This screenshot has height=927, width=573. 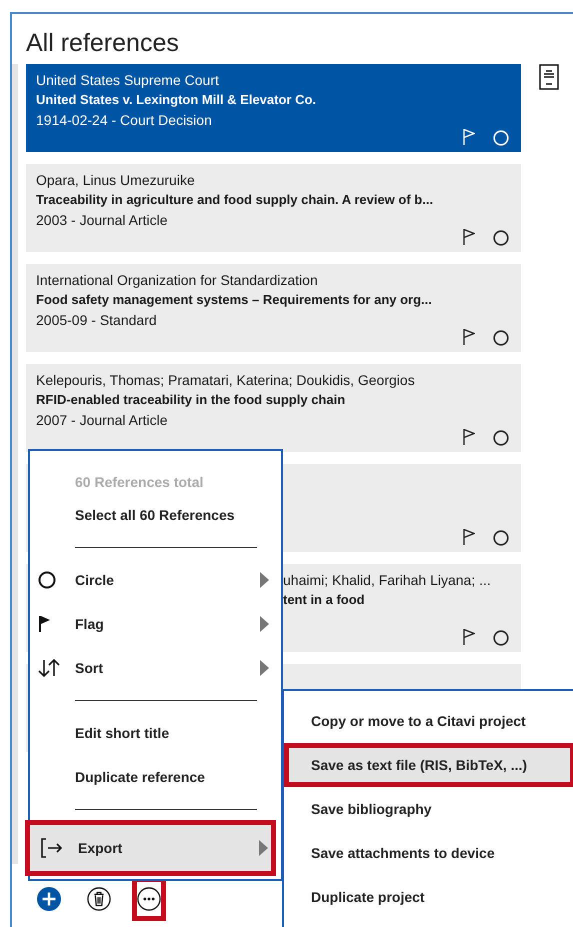 What do you see at coordinates (176, 100) in the screenshot?
I see `reference-title: United States v. Lexington Mill & Elevator Co.` at bounding box center [176, 100].